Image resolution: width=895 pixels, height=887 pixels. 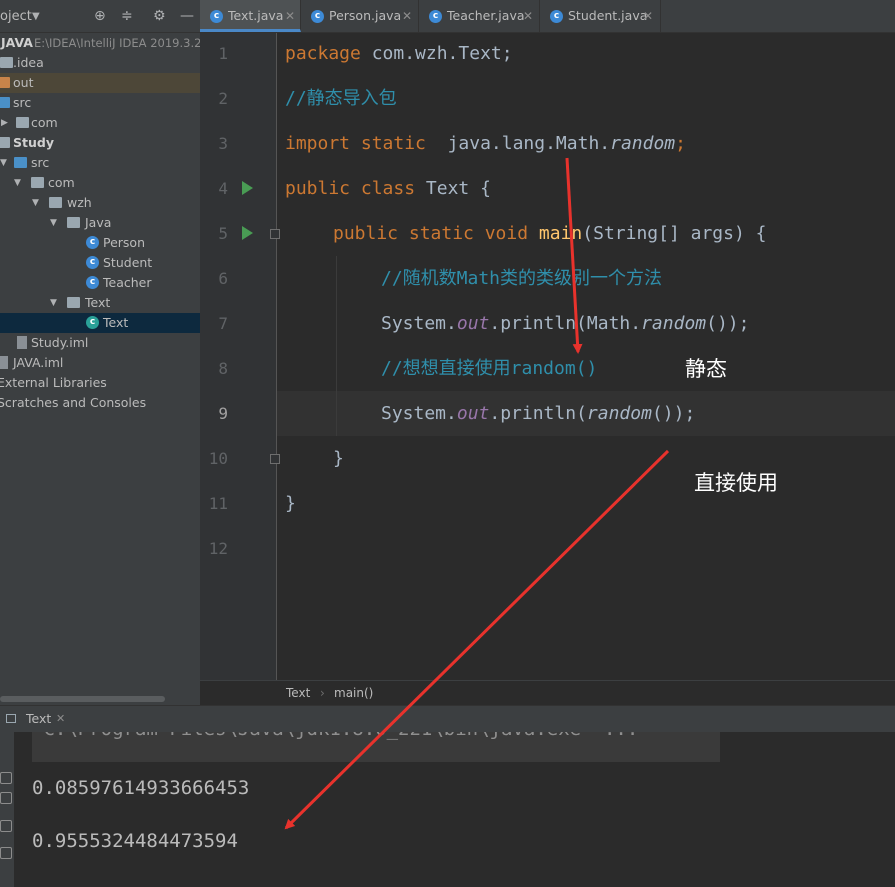 What do you see at coordinates (736, 483) in the screenshot?
I see `annotation-direct-label: 直接使用` at bounding box center [736, 483].